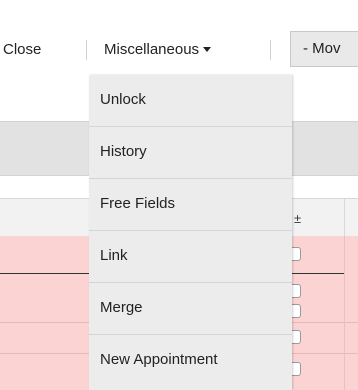 The height and width of the screenshot is (390, 358). What do you see at coordinates (152, 49) in the screenshot?
I see `miscellaneous-label: Miscellaneous` at bounding box center [152, 49].